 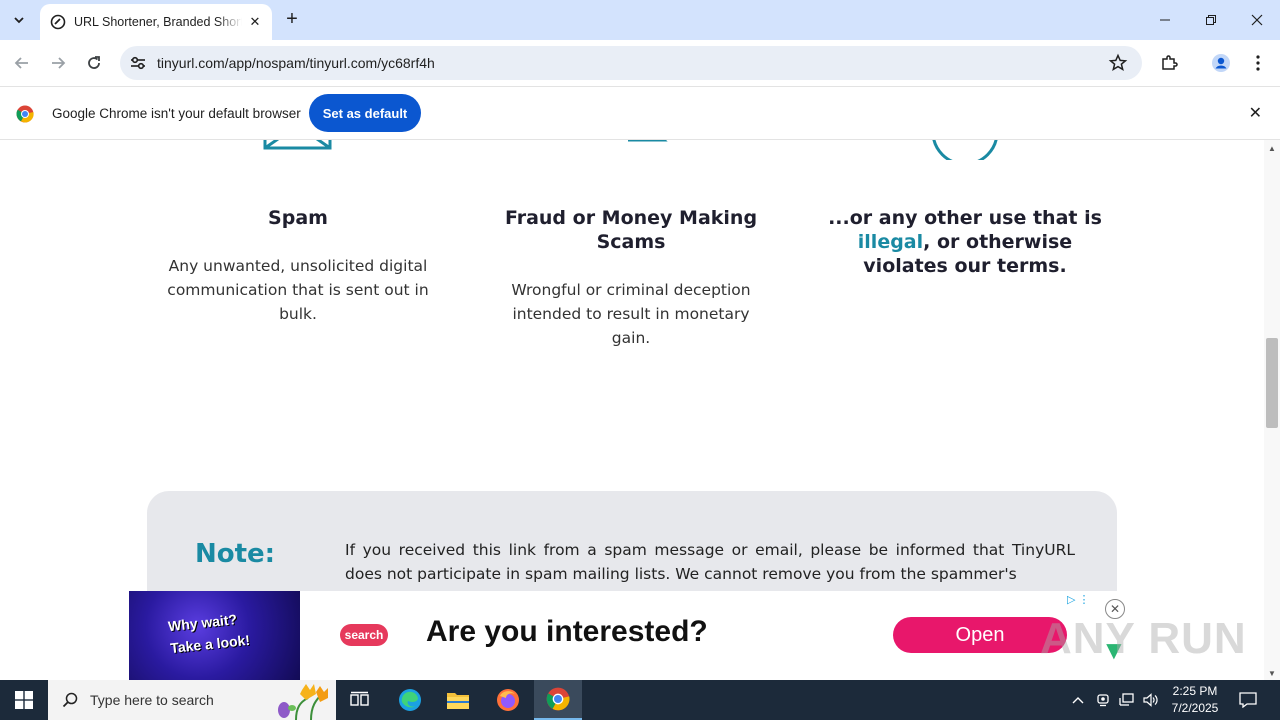 I want to click on back-button, so click(x=22, y=63).